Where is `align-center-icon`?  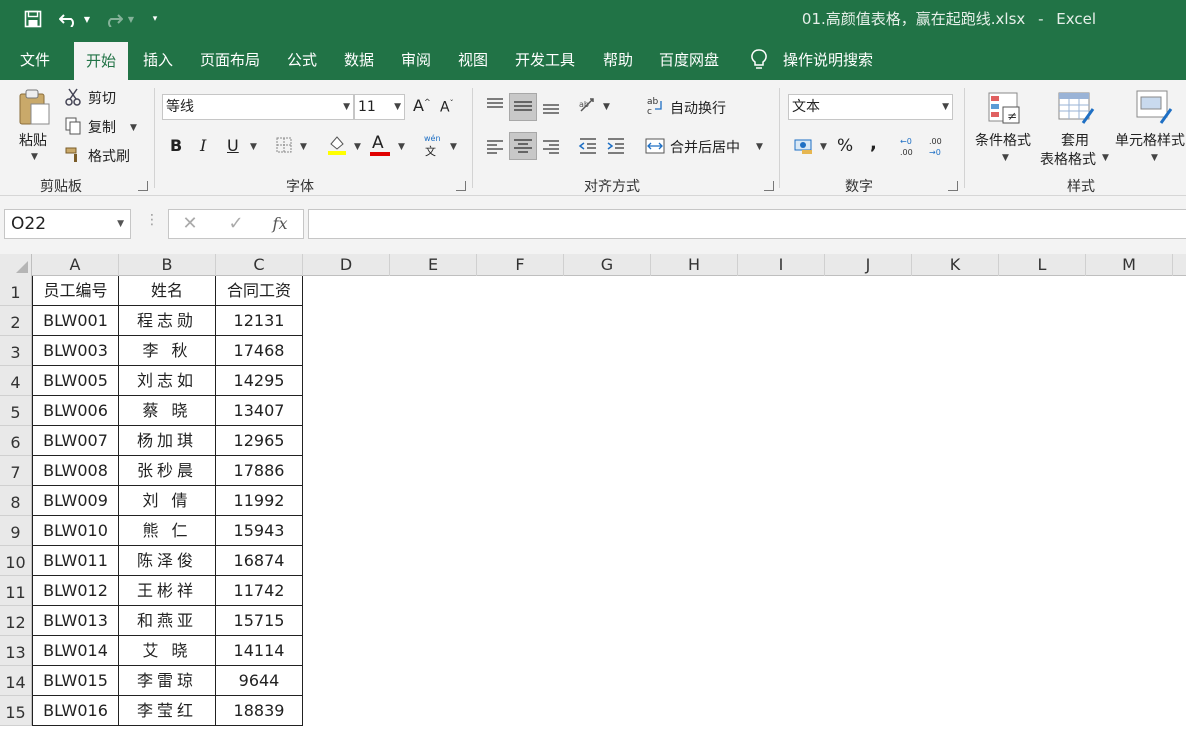
align-center-icon is located at coordinates (523, 146).